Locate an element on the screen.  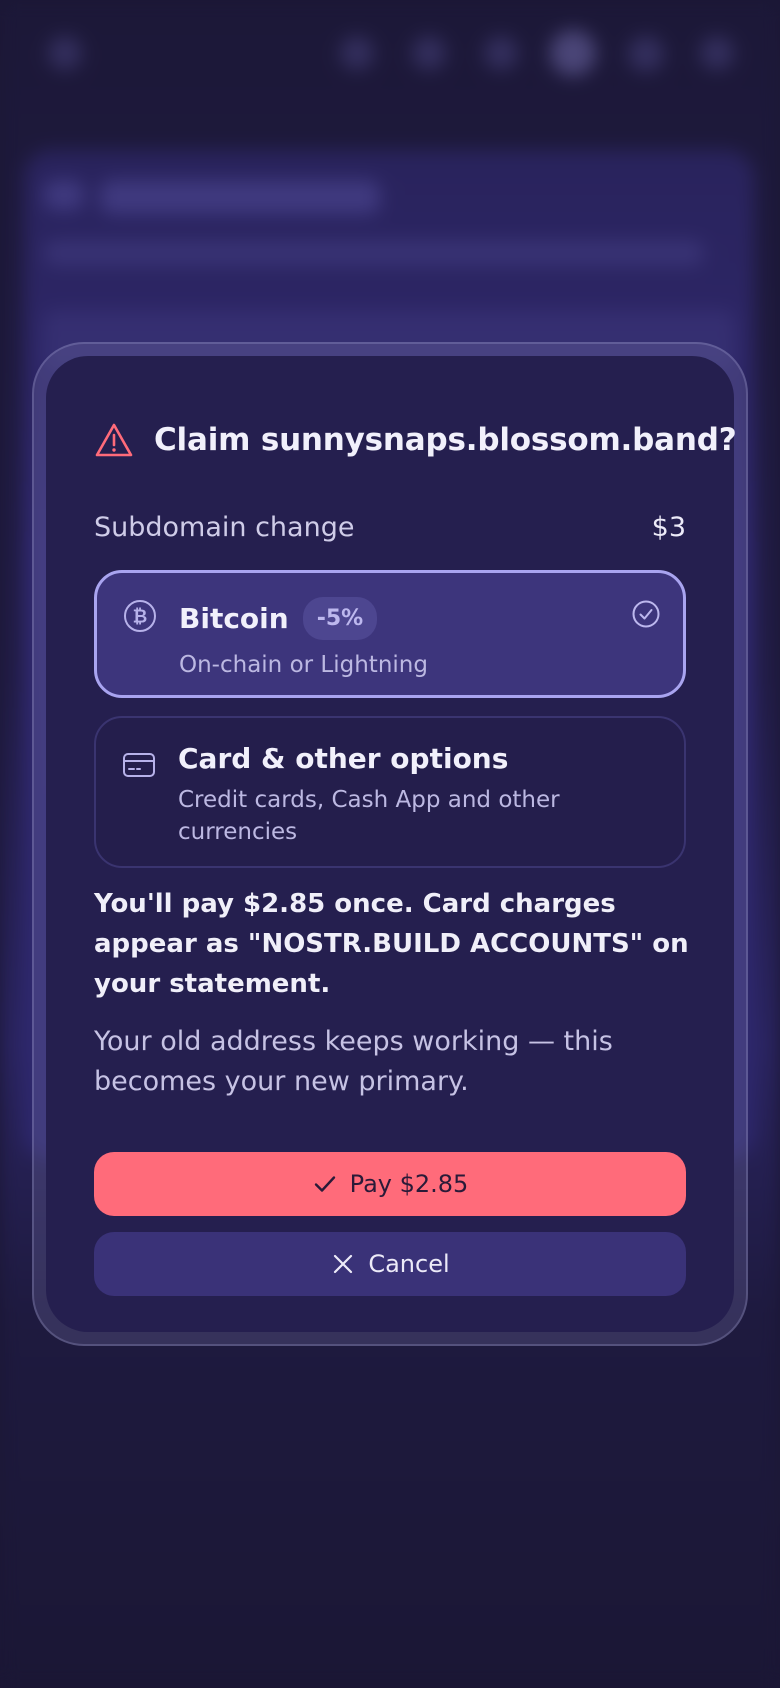
bitcoin-icon: ₿ is located at coordinates (140, 616).